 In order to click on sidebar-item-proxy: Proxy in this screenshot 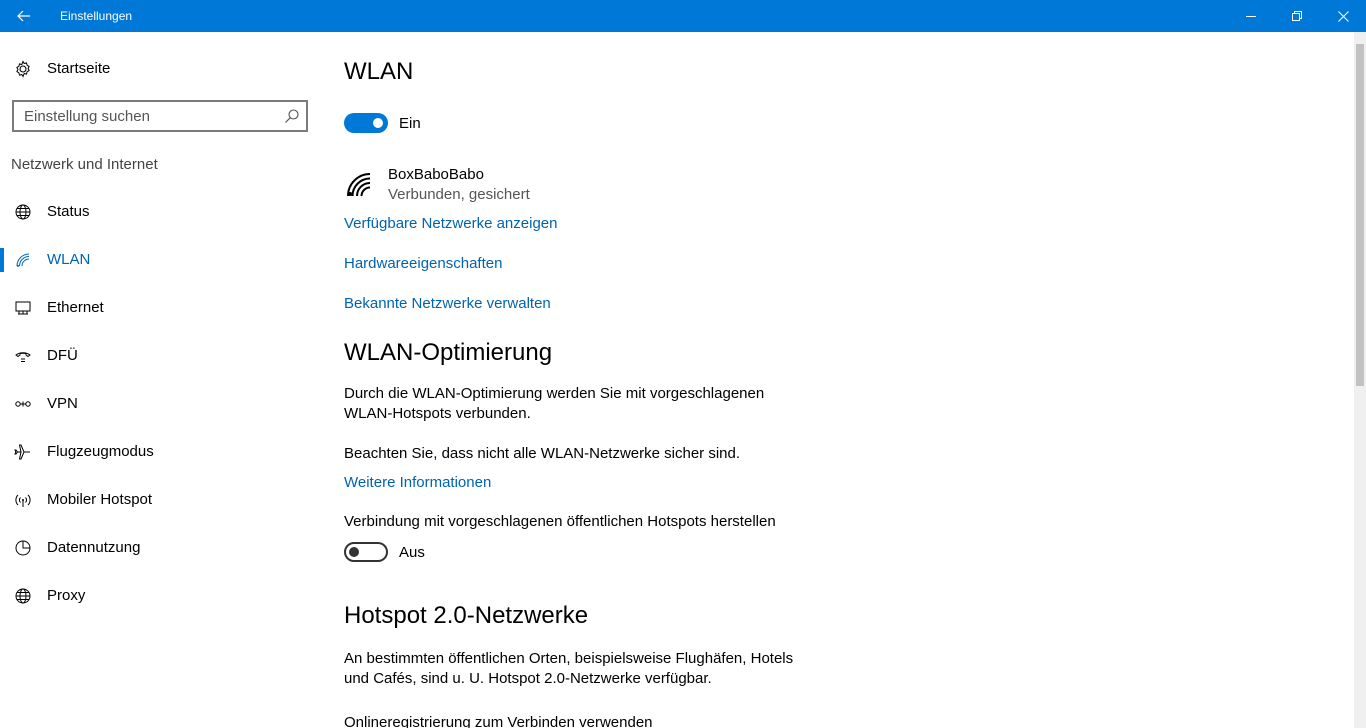, I will do `click(160, 596)`.